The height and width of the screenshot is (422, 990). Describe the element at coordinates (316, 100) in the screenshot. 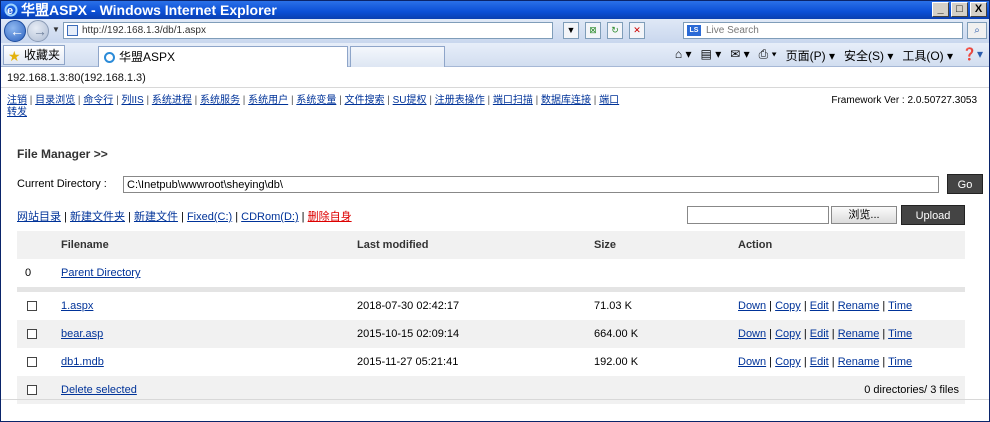

I see `menu-env: 系统变量` at that location.